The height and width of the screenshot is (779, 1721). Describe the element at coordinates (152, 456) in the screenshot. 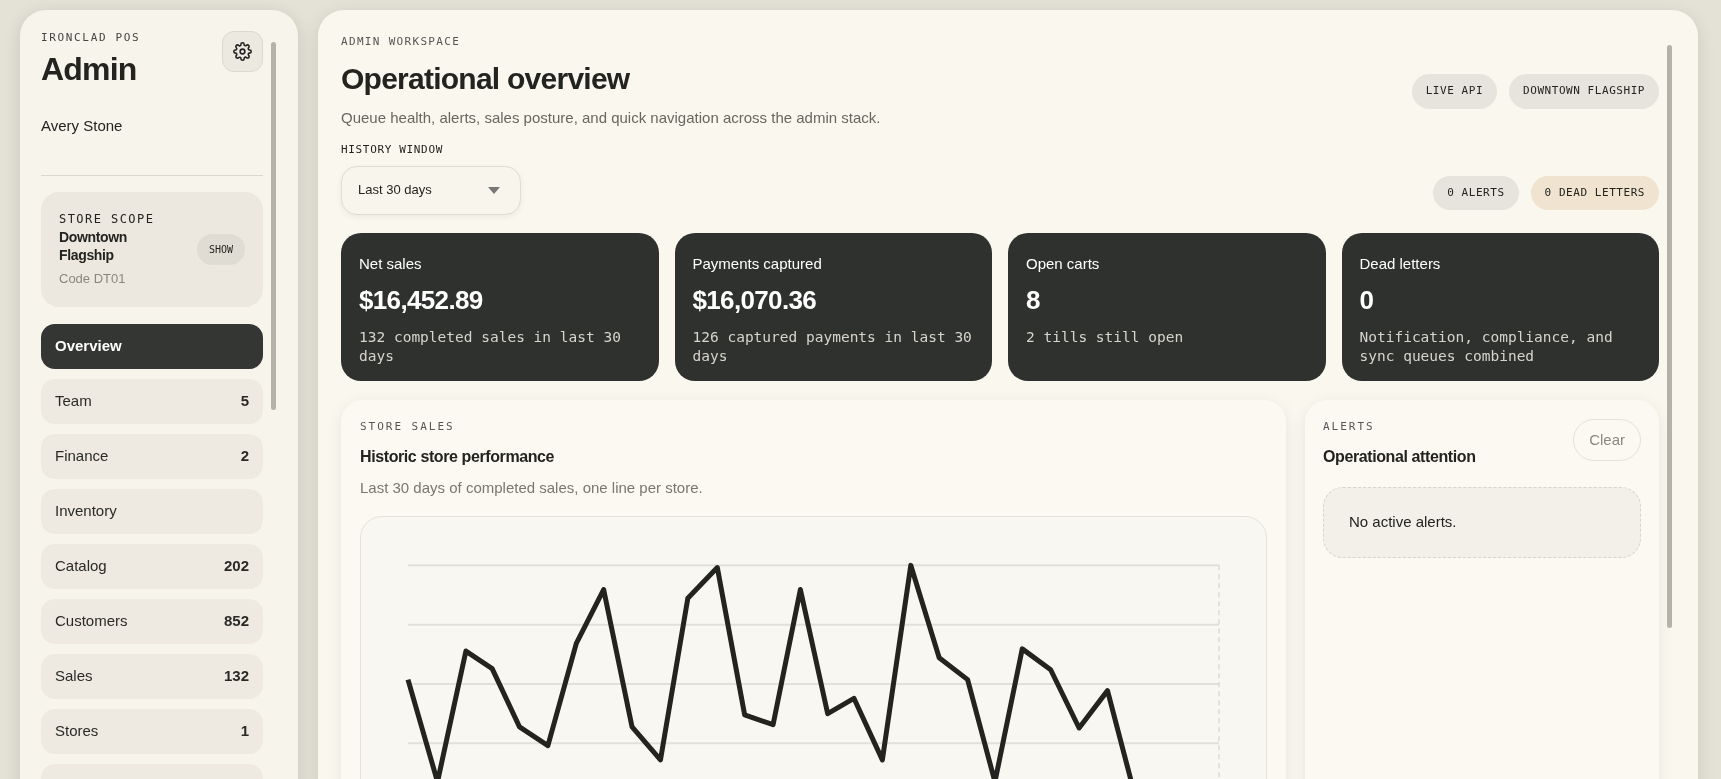

I see `nav-item: Finance 2` at that location.